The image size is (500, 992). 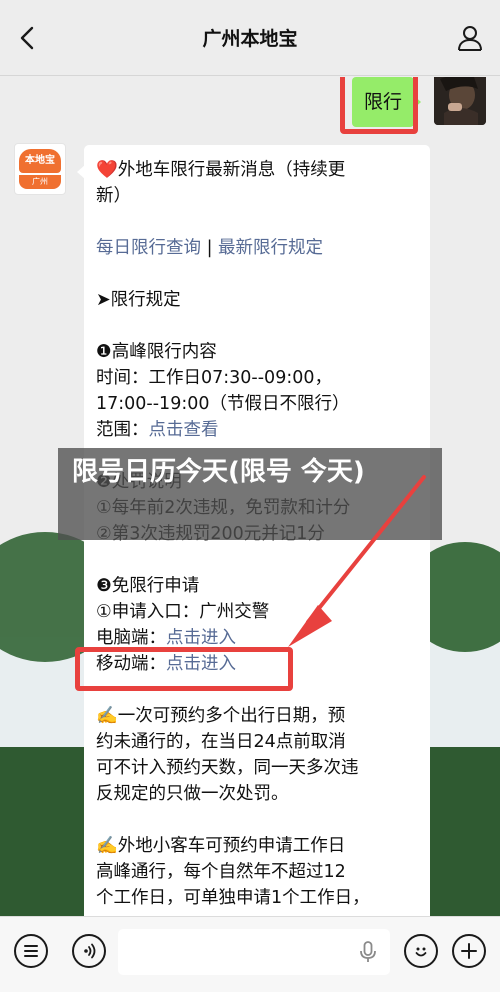 What do you see at coordinates (254, 952) in the screenshot?
I see `message-input` at bounding box center [254, 952].